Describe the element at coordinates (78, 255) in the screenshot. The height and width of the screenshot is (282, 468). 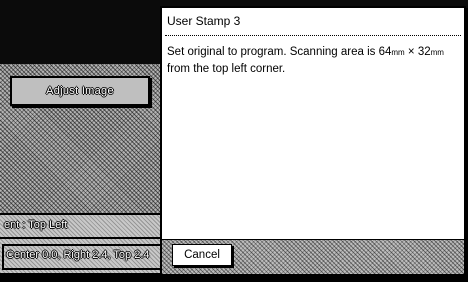
I see `offset-text: Center 0.0, Right 2.4, Top 2.4` at that location.